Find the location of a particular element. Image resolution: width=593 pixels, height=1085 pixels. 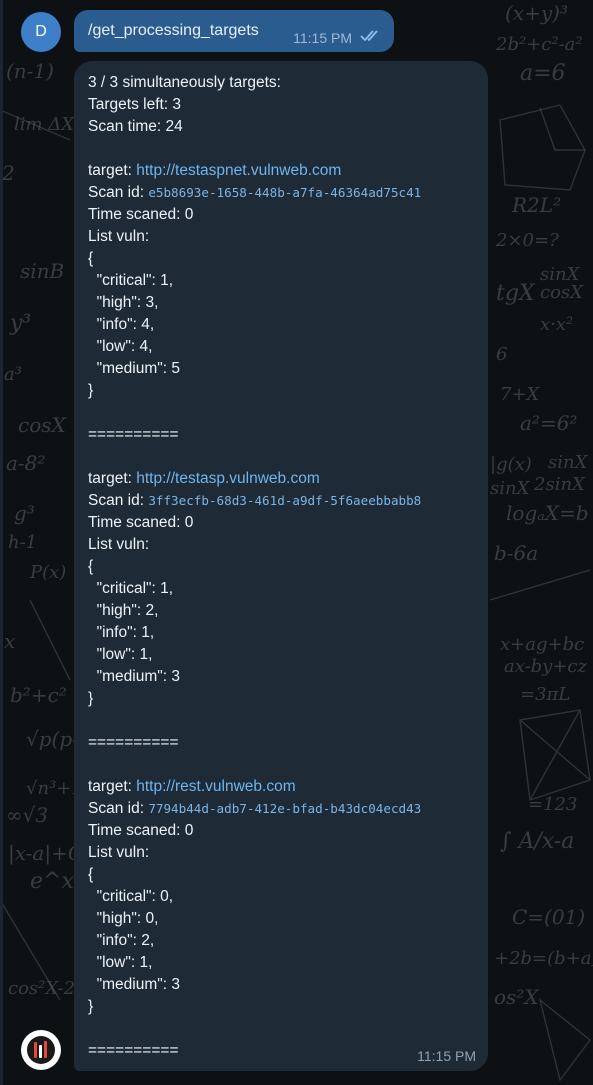

user-avatar: D is located at coordinates (41, 32).